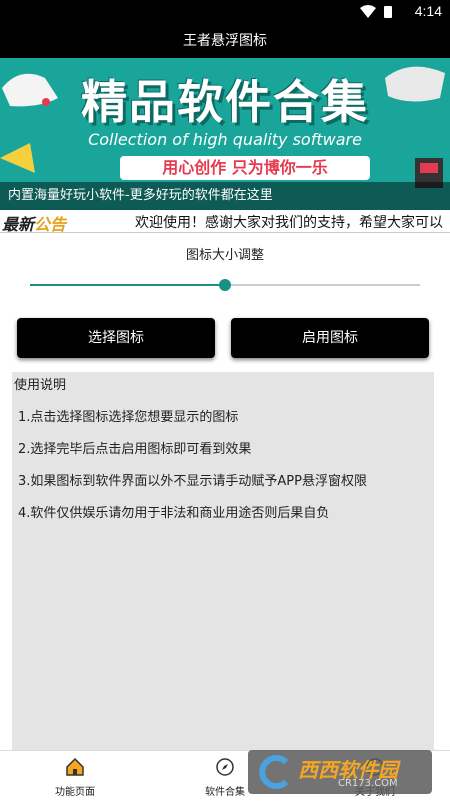  What do you see at coordinates (274, 772) in the screenshot?
I see `watermark-c-icon` at bounding box center [274, 772].